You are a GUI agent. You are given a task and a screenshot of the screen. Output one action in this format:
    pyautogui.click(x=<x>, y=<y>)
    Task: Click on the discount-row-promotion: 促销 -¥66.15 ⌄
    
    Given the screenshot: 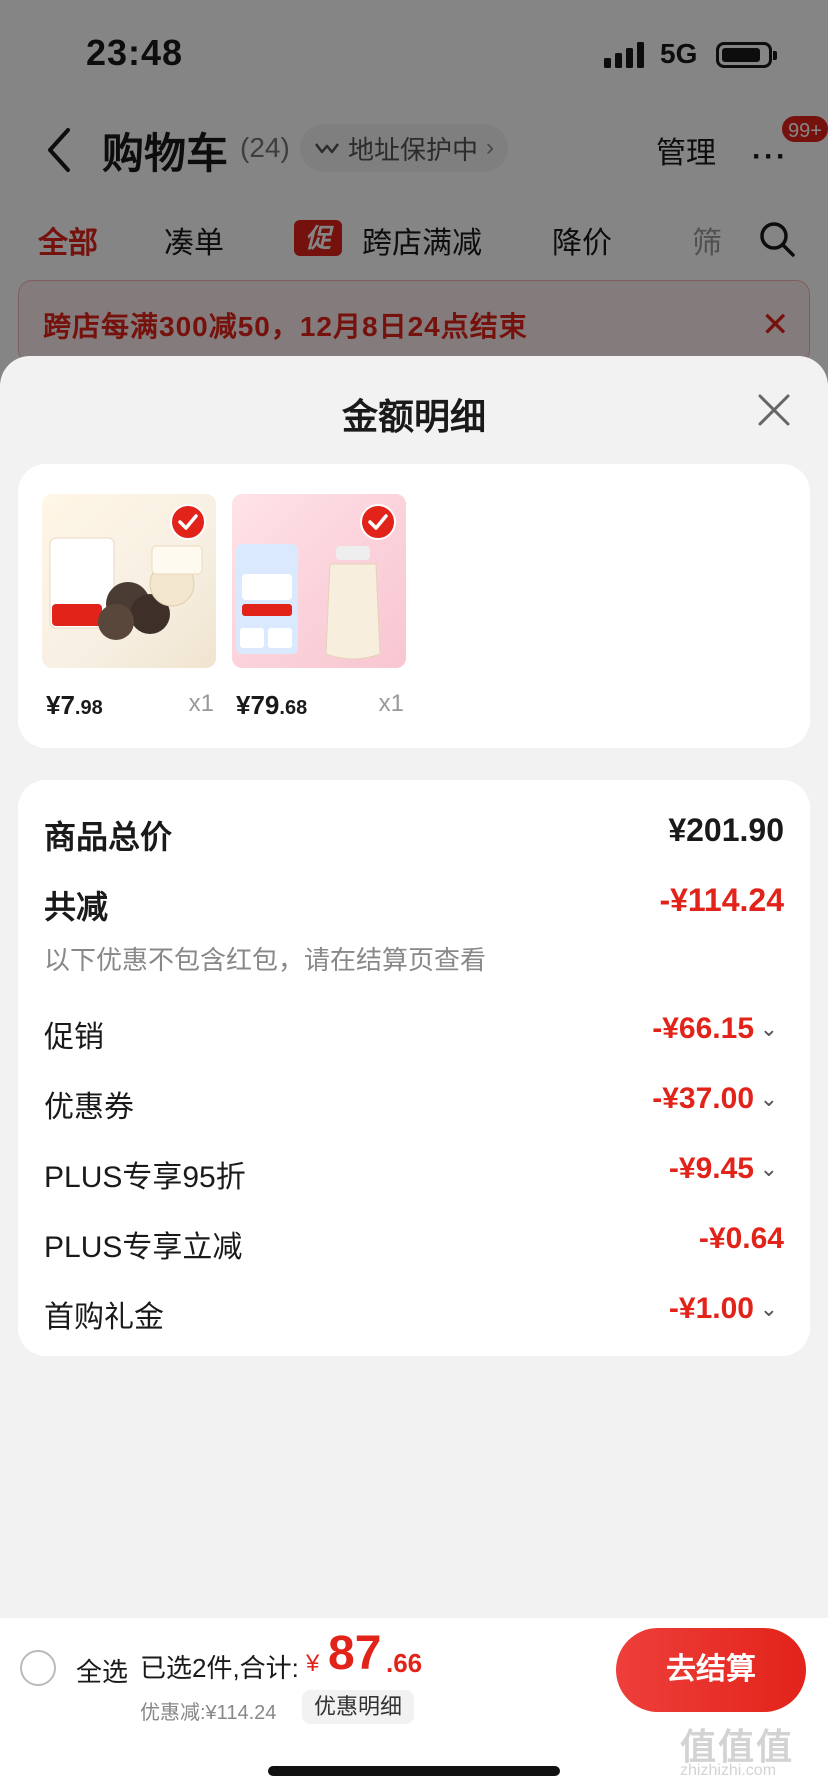 What is the action you would take?
    pyautogui.click(x=414, y=1034)
    